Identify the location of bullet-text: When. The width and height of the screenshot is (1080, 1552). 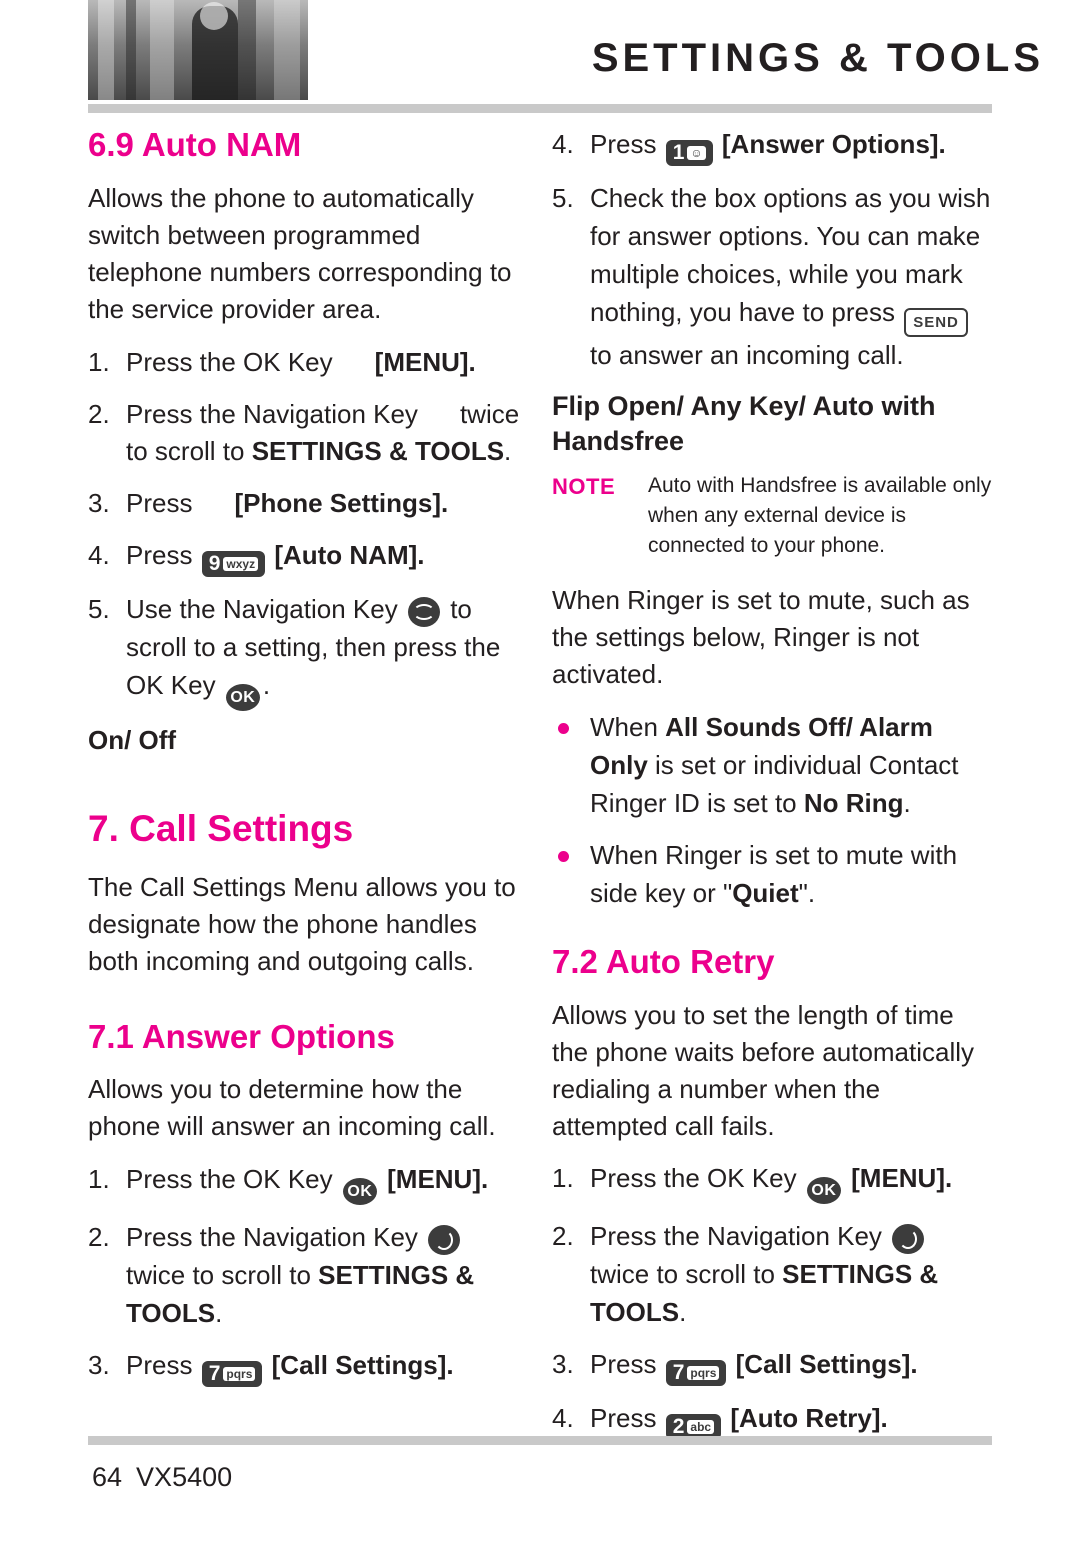
(628, 727).